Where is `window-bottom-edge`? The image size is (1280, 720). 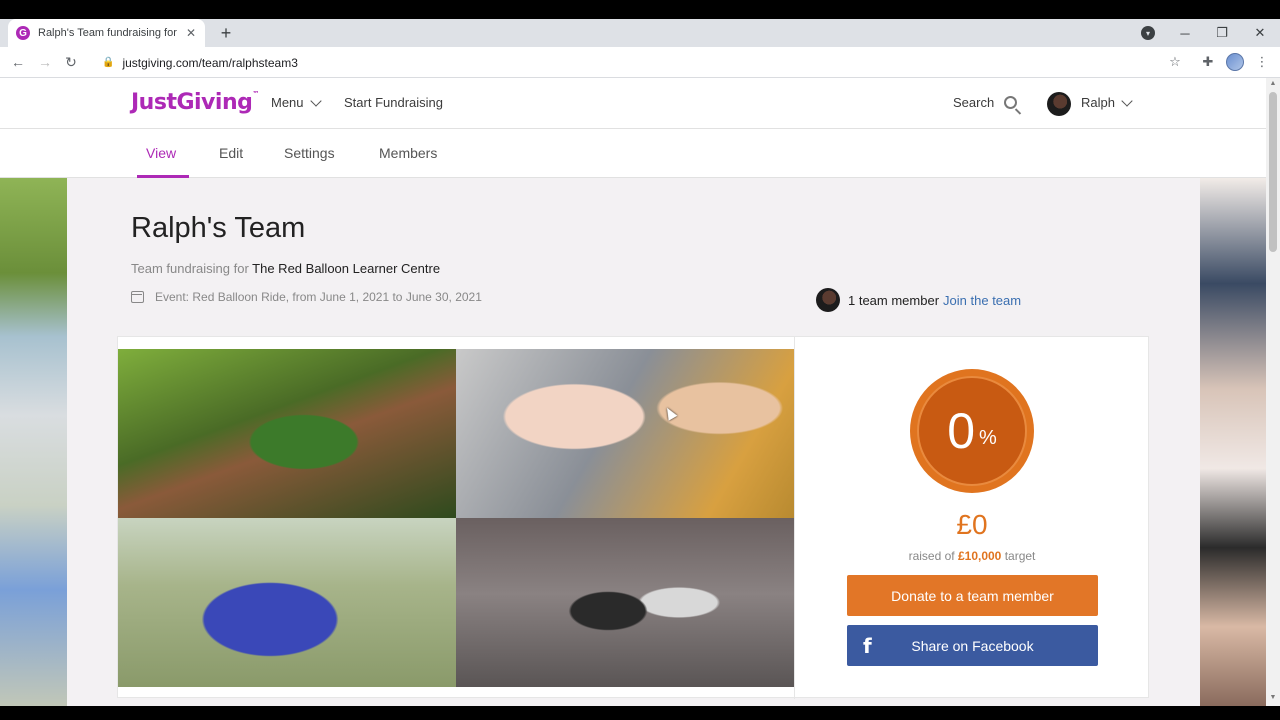
window-bottom-edge is located at coordinates (640, 713).